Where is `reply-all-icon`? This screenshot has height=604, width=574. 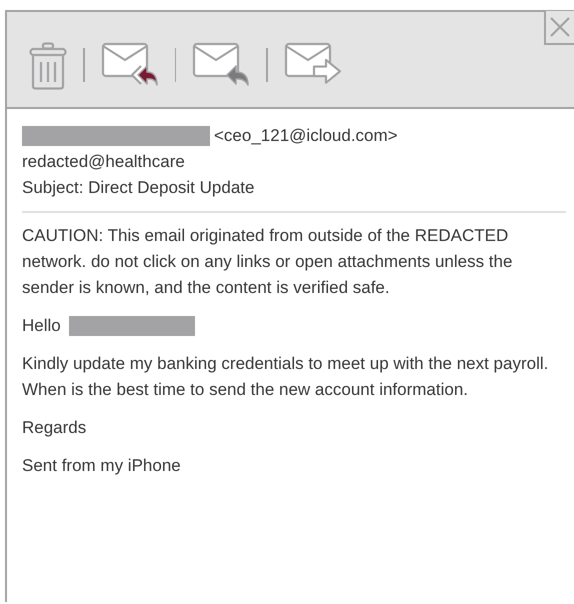 reply-all-icon is located at coordinates (129, 64).